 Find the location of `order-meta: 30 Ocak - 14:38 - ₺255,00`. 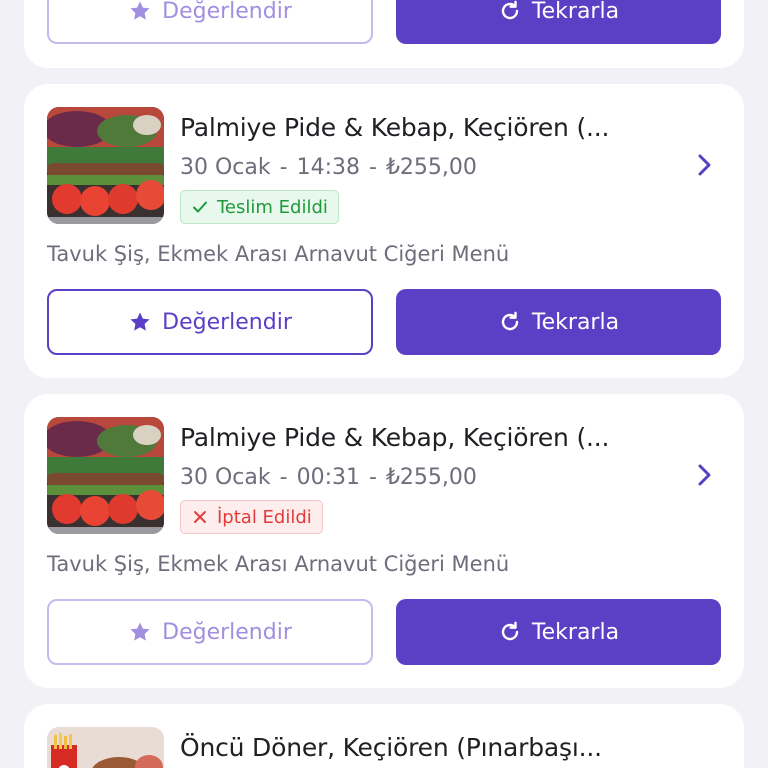

order-meta: 30 Ocak - 14:38 - ₺255,00 is located at coordinates (328, 167).